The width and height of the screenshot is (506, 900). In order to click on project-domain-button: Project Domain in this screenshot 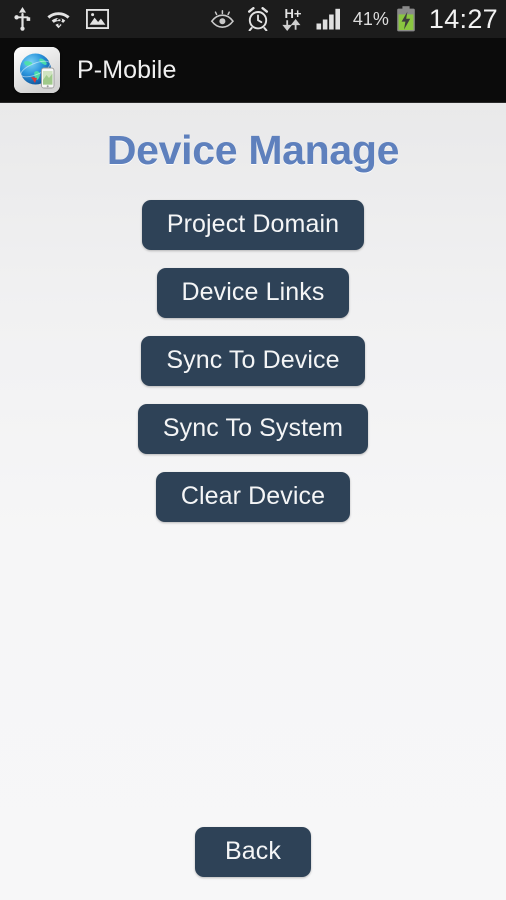, I will do `click(253, 225)`.